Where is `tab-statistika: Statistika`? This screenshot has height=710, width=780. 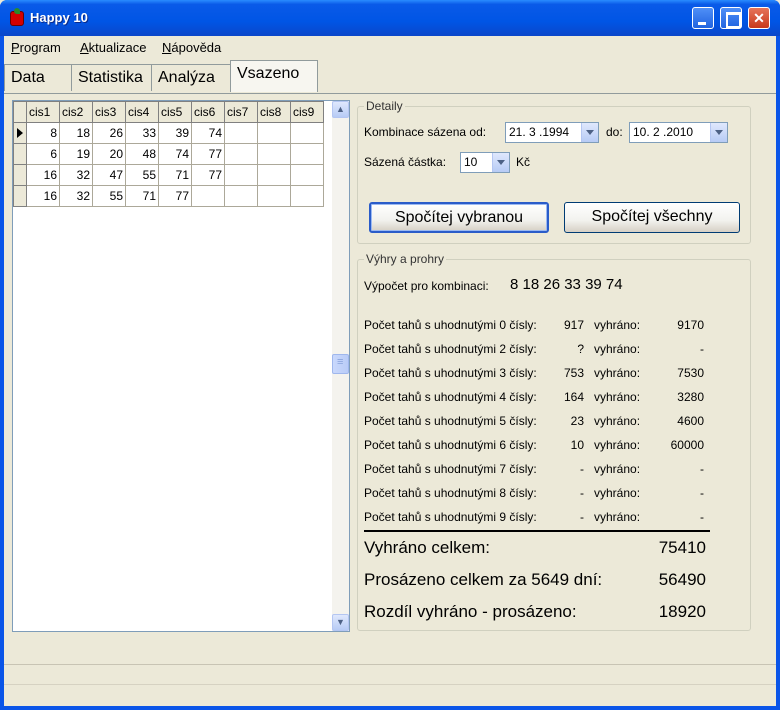 tab-statistika: Statistika is located at coordinates (111, 77).